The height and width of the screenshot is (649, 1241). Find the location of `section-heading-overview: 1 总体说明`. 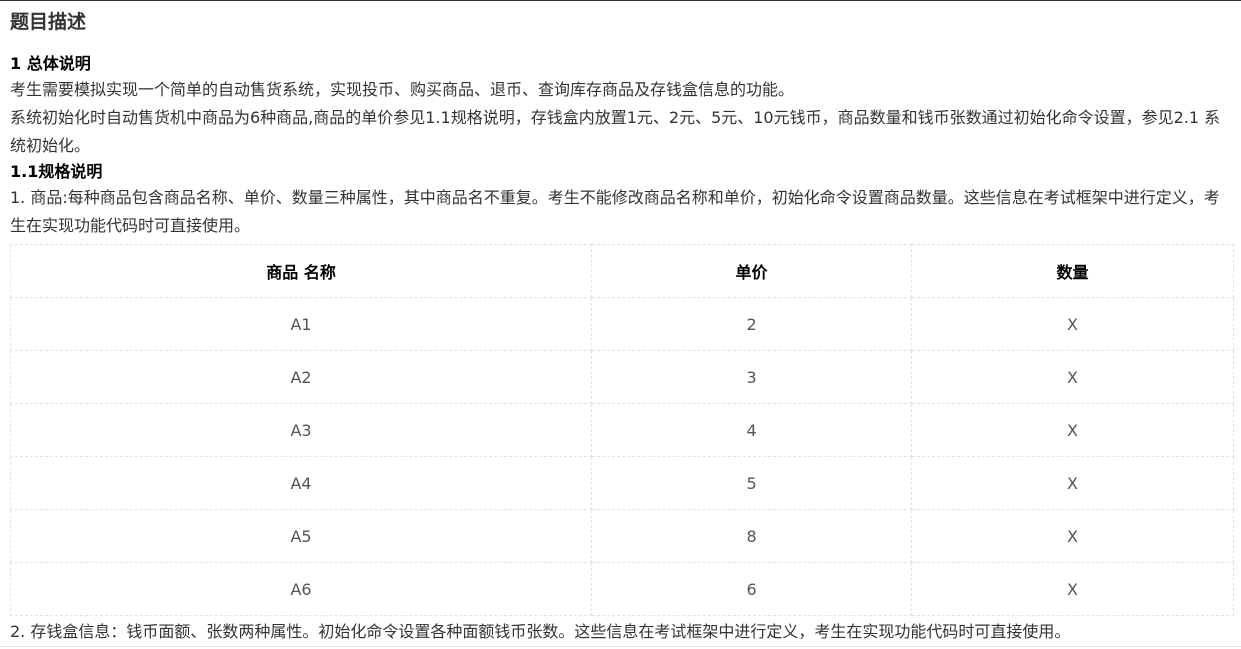

section-heading-overview: 1 总体说明 is located at coordinates (50, 63).